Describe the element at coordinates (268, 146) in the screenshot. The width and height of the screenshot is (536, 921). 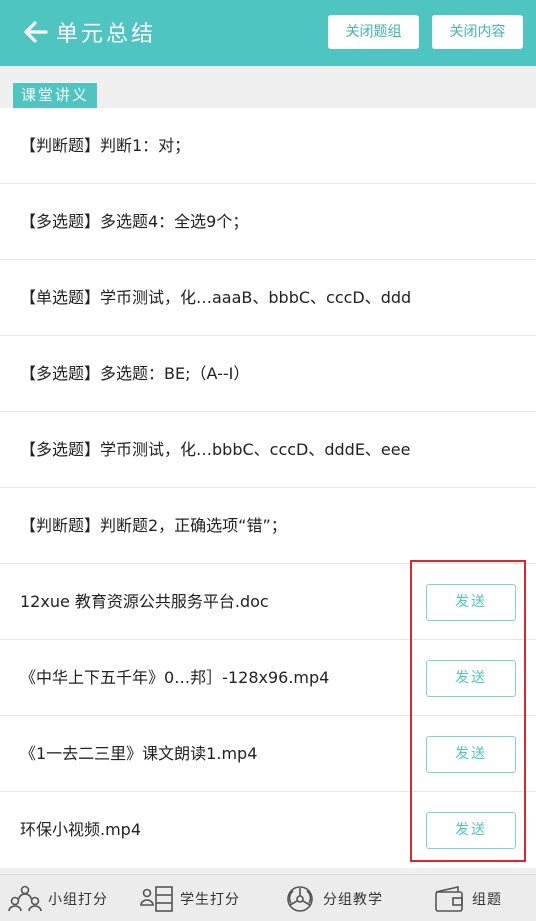
I see `list-item: 【判断题】判断1：对；` at that location.